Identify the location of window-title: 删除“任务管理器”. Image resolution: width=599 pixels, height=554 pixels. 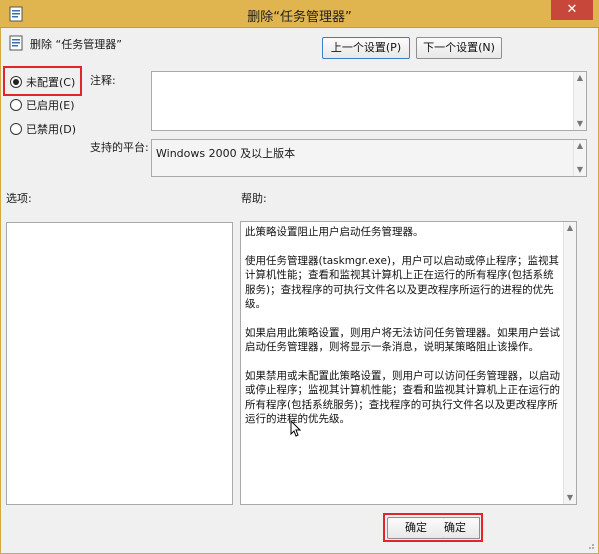
(299, 17).